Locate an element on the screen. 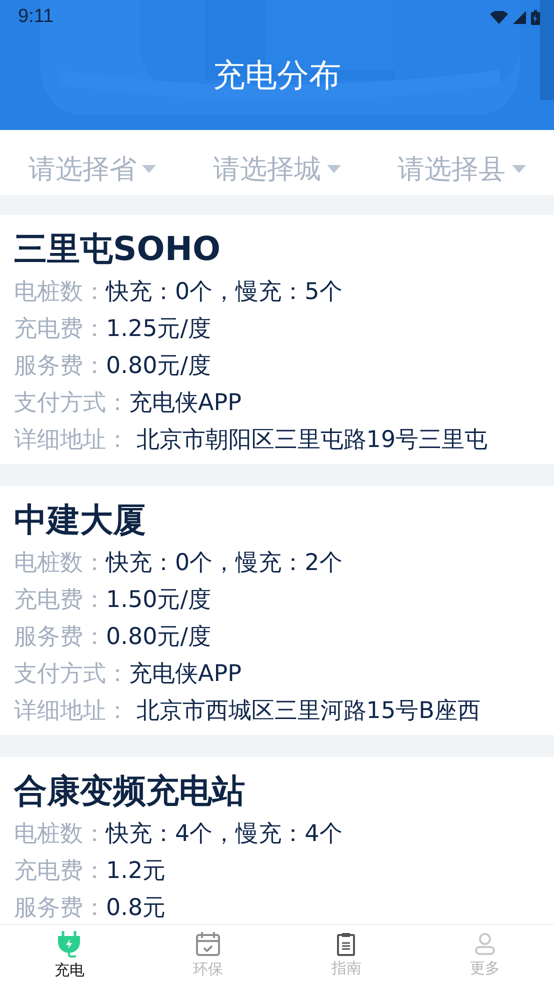  field-value: 1.25元/度 is located at coordinates (158, 329).